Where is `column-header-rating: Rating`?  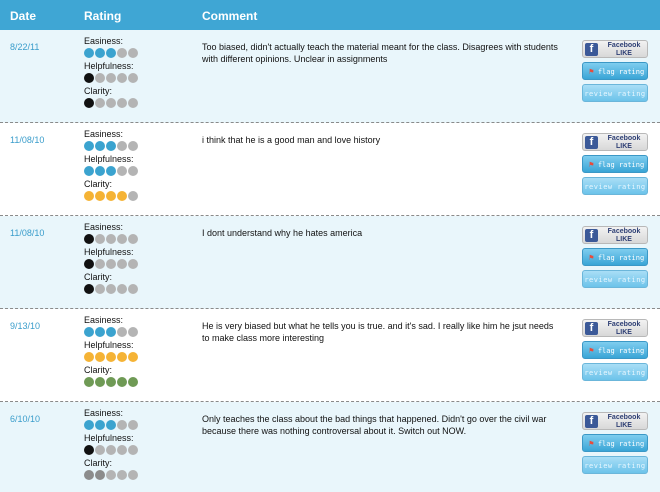 column-header-rating: Rating is located at coordinates (103, 16).